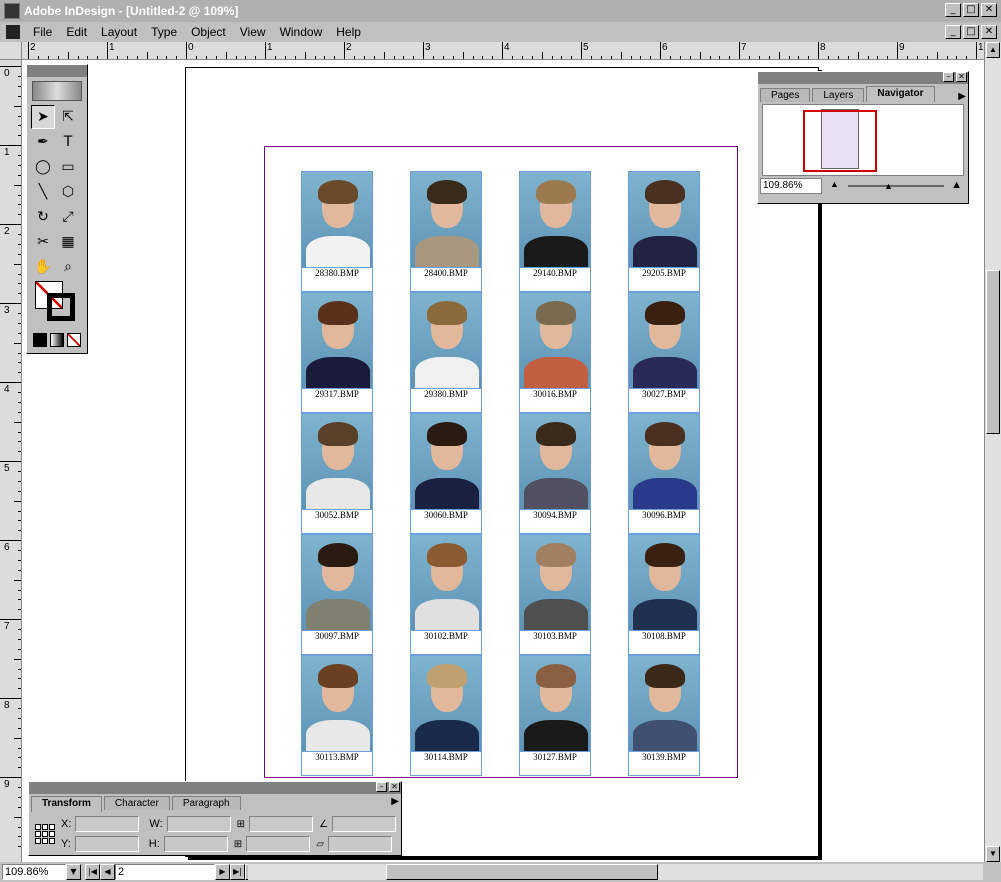 The width and height of the screenshot is (1001, 882). I want to click on navigator-zoom-slider: ▲ ▲ ▲, so click(896, 186).